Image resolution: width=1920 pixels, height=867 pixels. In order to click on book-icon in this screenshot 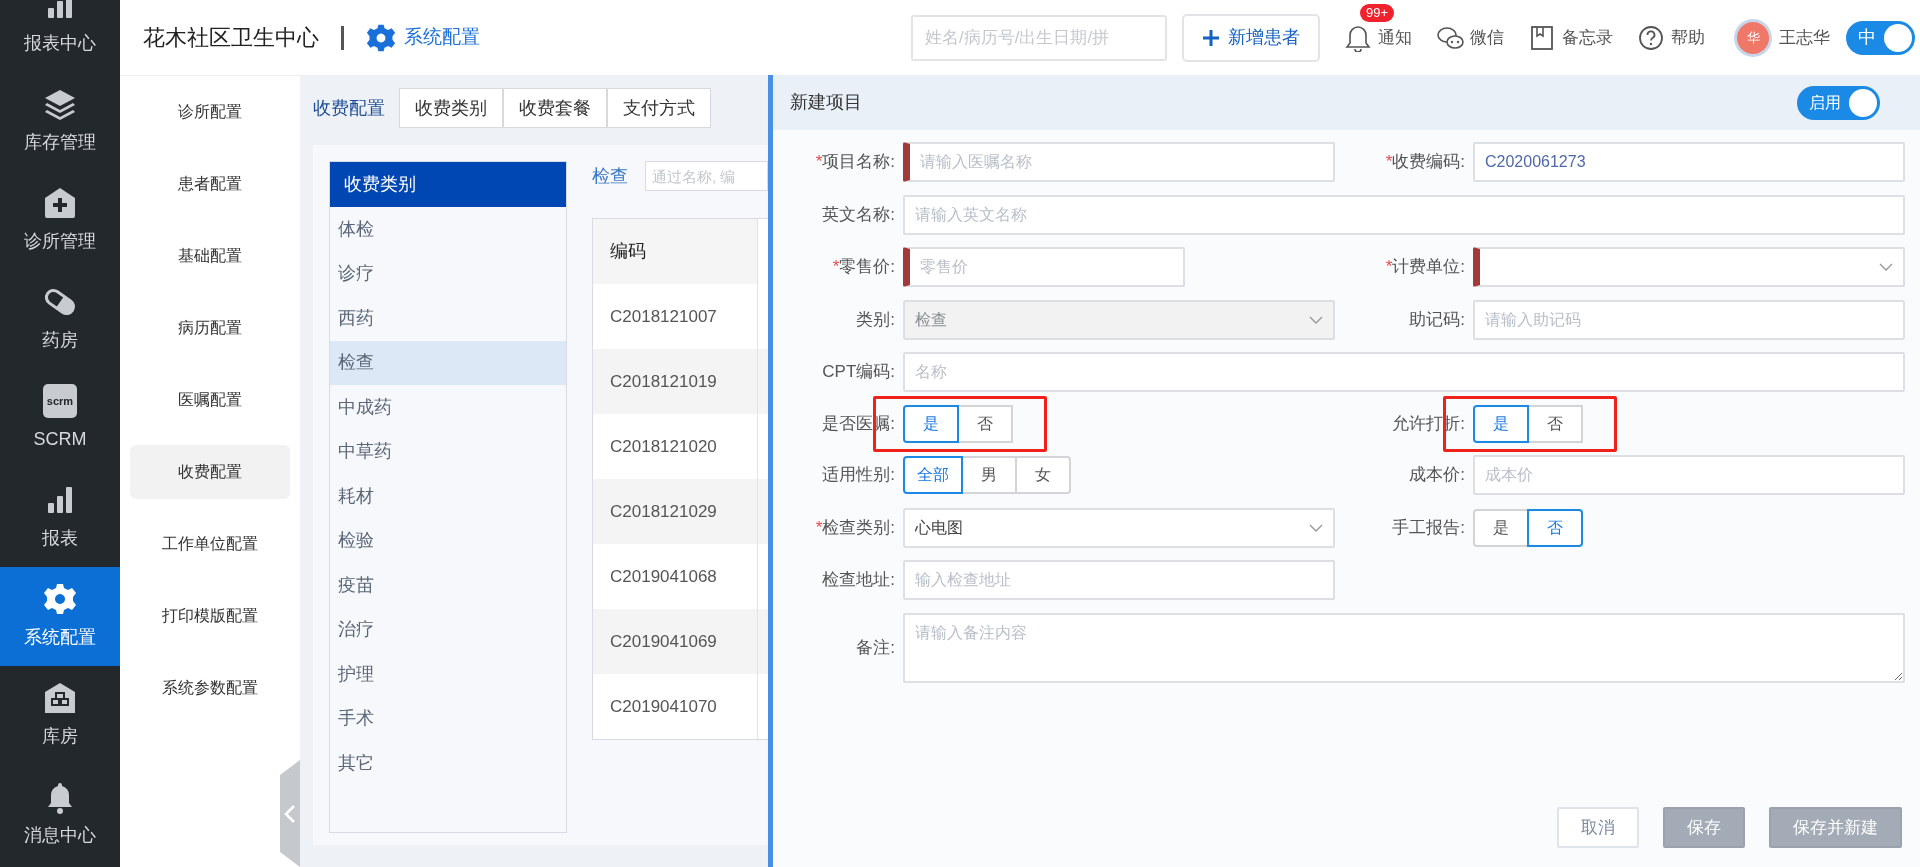, I will do `click(1542, 37)`.